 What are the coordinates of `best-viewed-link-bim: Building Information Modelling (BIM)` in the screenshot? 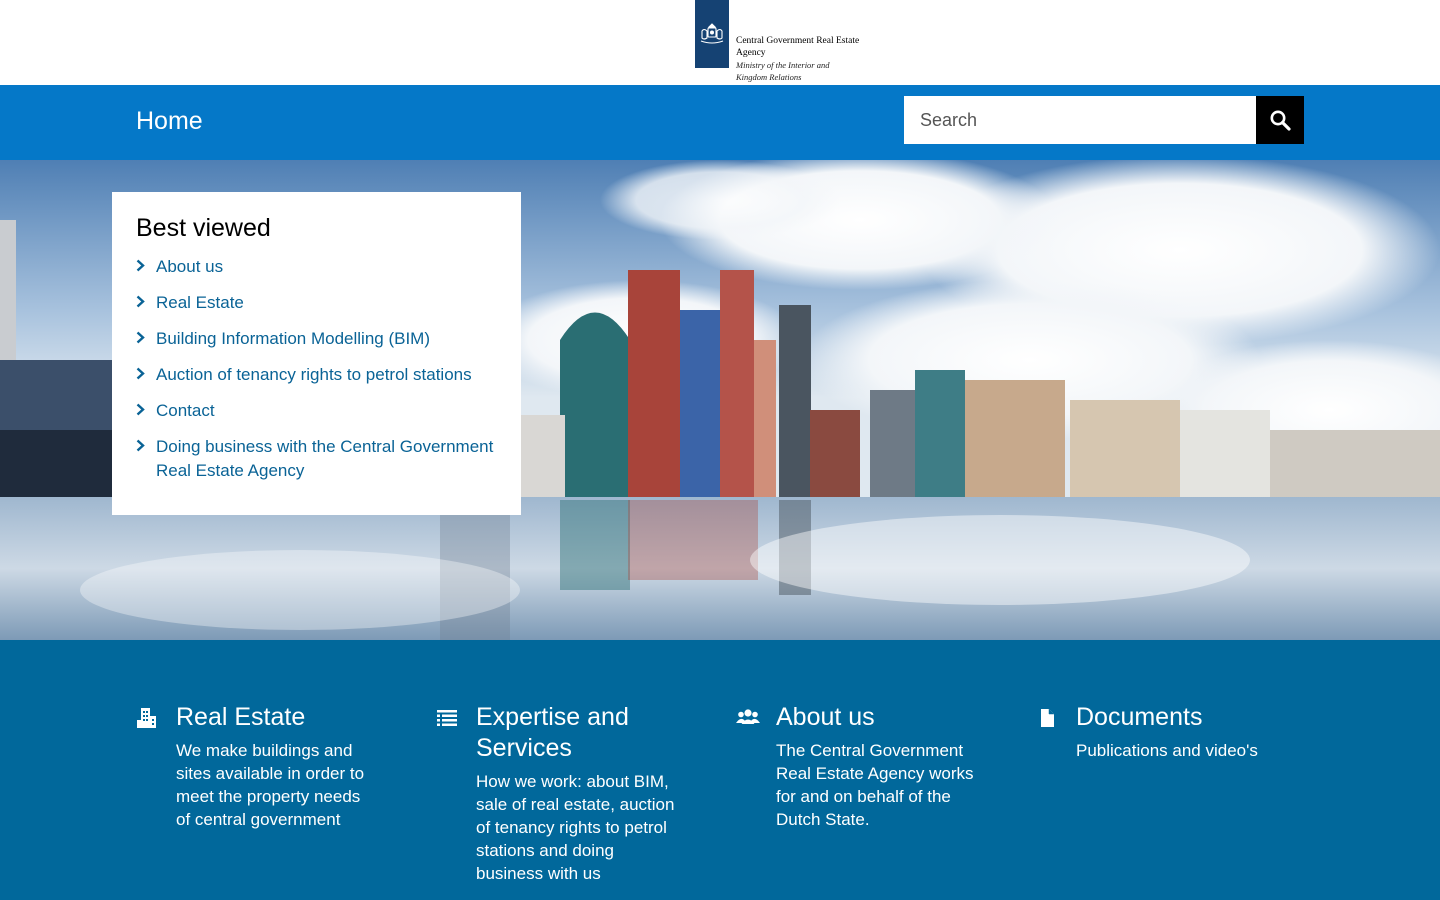 It's located at (293, 339).